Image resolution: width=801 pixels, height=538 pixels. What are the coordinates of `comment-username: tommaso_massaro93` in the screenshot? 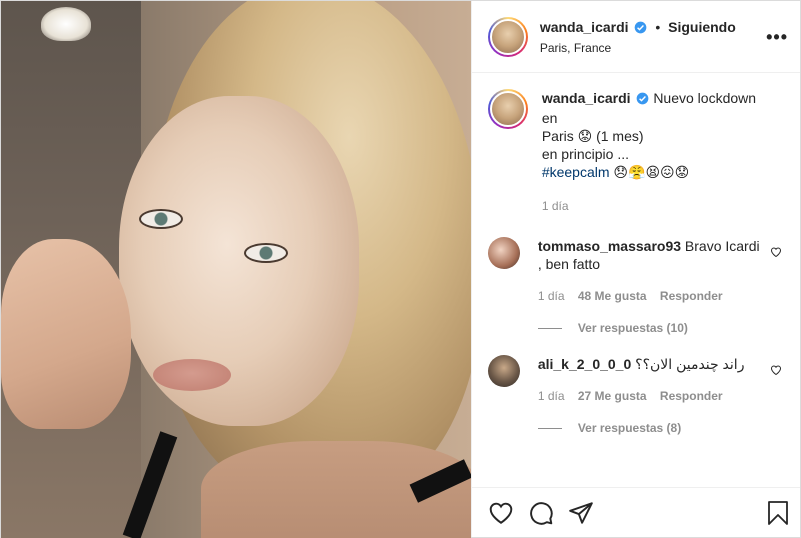 It's located at (609, 246).